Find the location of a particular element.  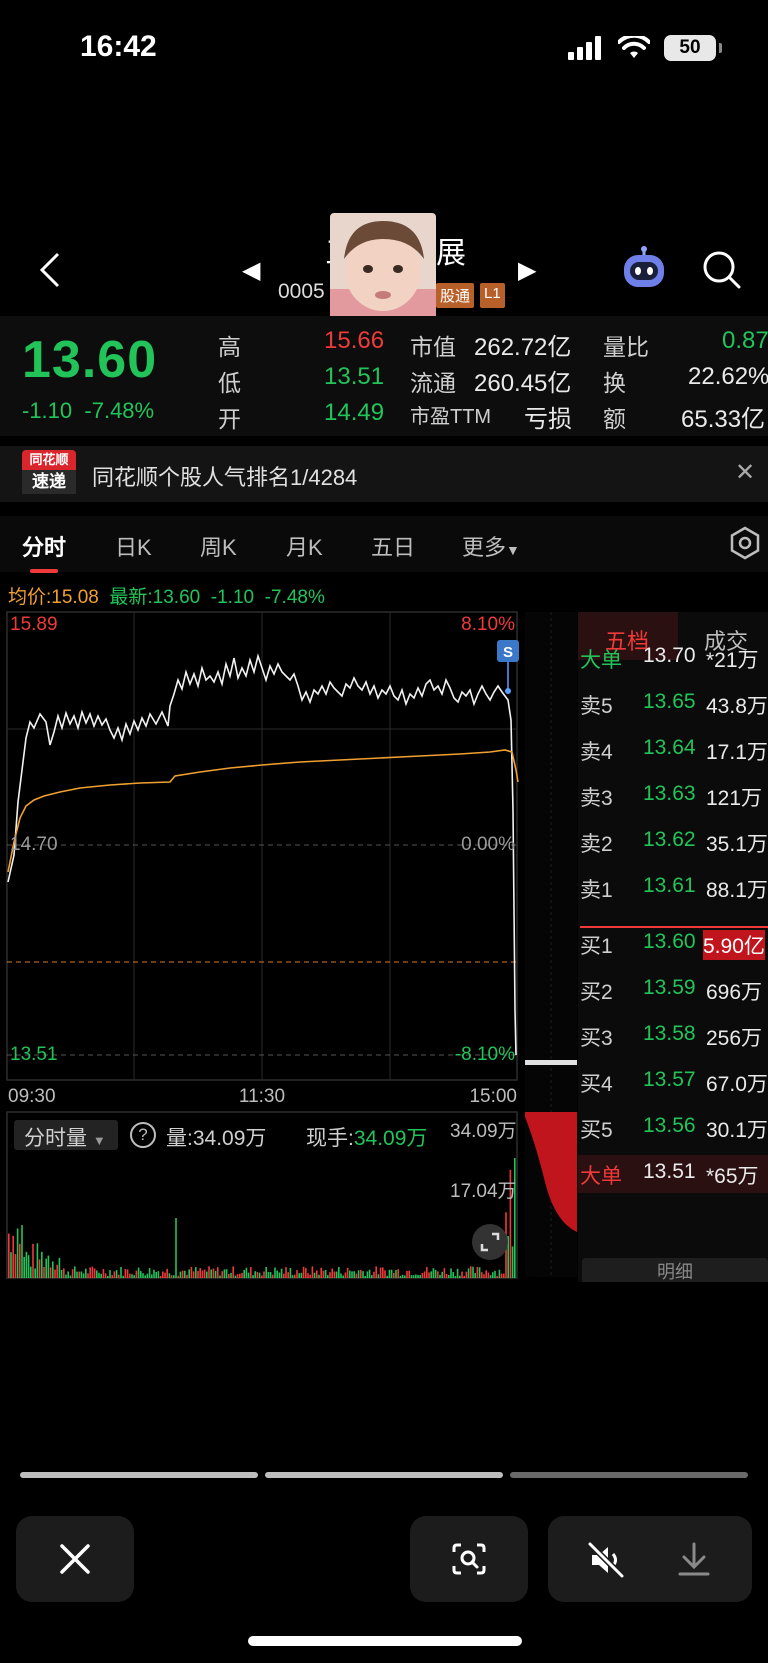

scan-button is located at coordinates (469, 1559).